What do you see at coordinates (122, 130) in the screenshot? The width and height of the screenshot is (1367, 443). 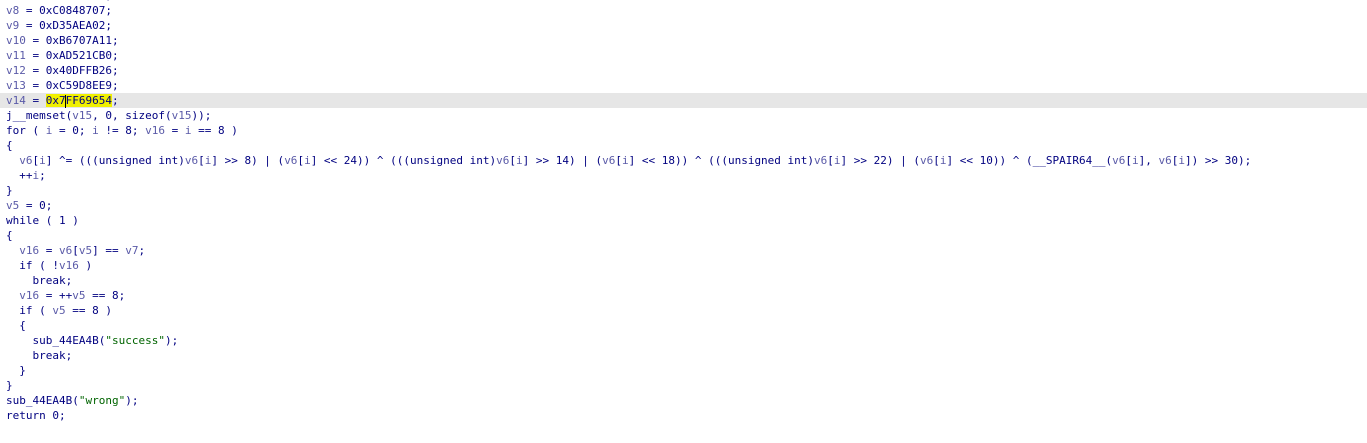 I see `code-token-op: != 8;` at bounding box center [122, 130].